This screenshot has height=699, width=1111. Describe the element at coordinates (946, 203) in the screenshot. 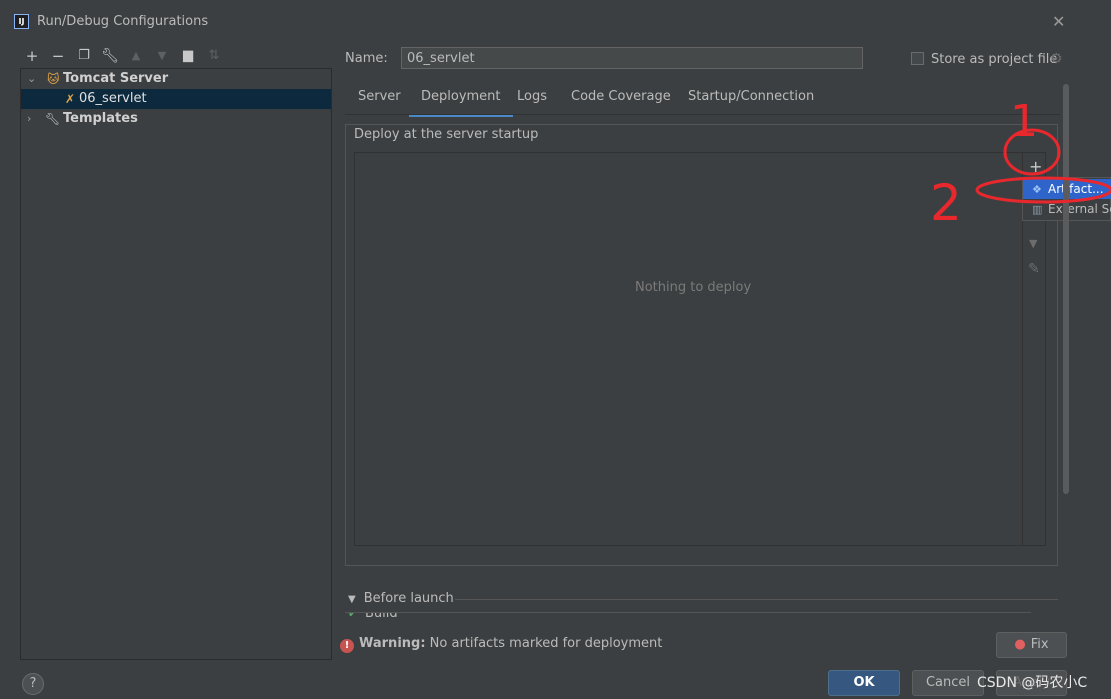

I see `annotation-number-two: 2` at that location.